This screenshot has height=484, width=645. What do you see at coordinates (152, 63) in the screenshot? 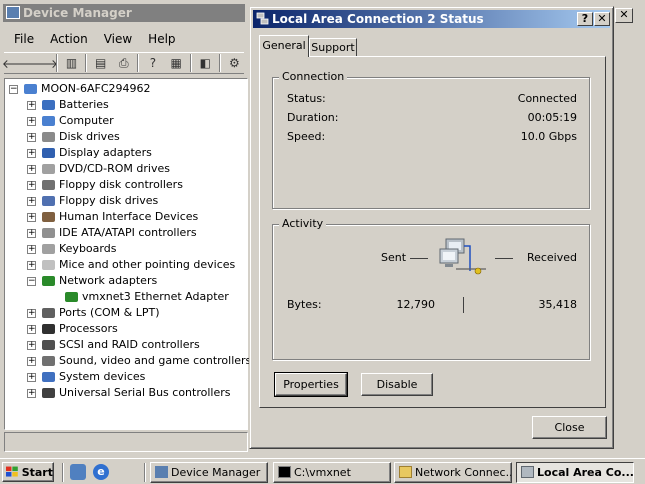
I see `help-icon: ?` at bounding box center [152, 63].